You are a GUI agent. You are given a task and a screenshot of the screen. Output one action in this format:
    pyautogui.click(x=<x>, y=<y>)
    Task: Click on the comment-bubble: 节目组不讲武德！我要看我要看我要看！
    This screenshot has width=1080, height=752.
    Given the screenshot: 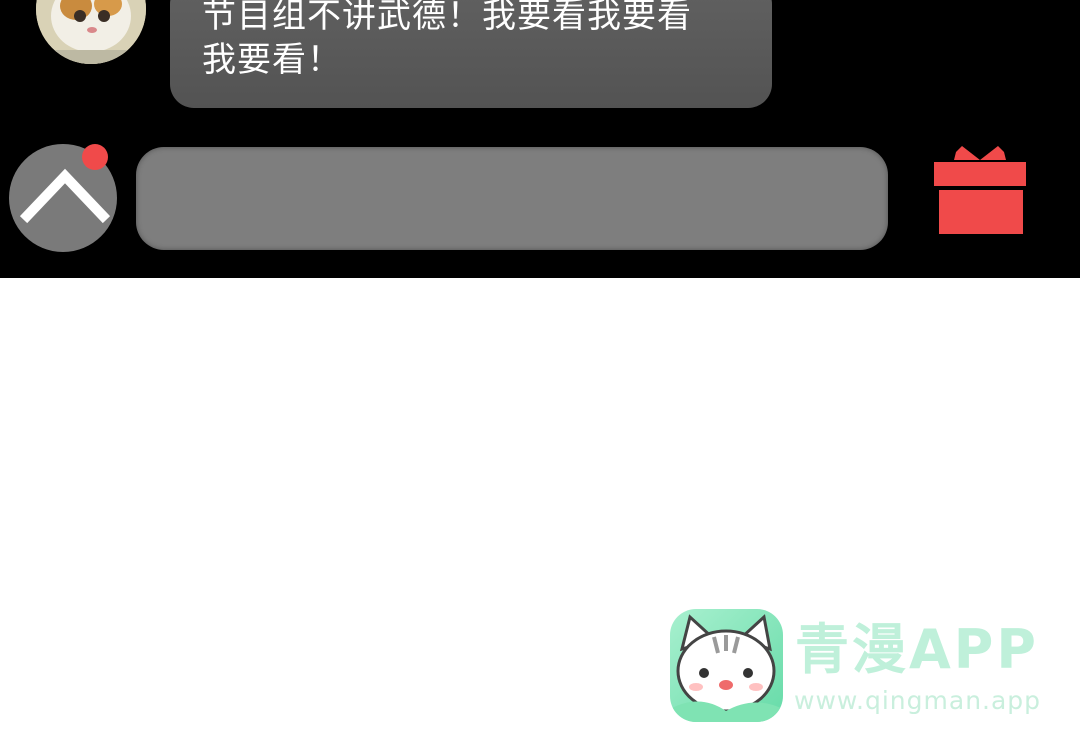 What is the action you would take?
    pyautogui.click(x=471, y=54)
    